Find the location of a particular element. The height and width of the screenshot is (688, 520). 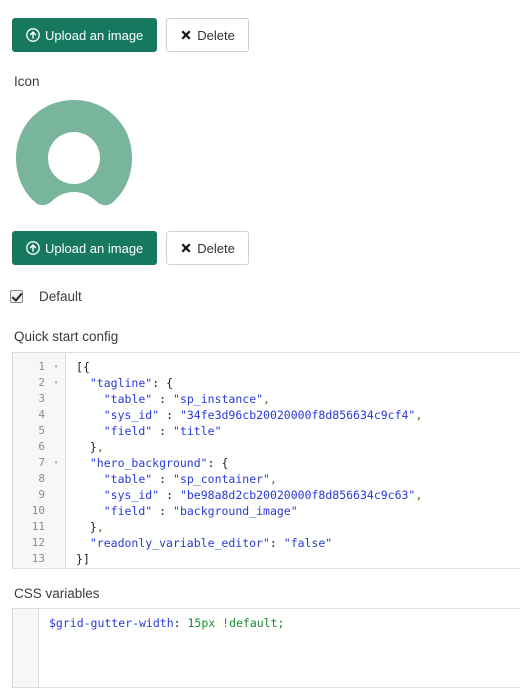

line-number: 10 is located at coordinates (38, 510).